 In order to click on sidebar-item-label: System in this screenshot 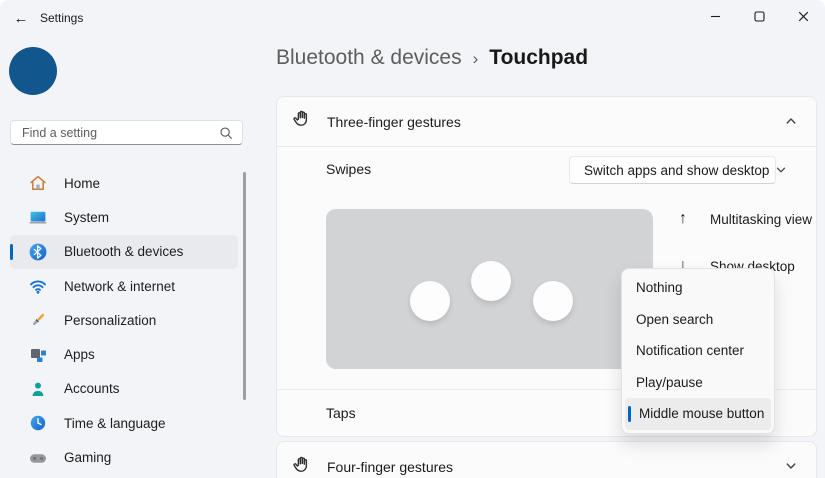, I will do `click(87, 217)`.